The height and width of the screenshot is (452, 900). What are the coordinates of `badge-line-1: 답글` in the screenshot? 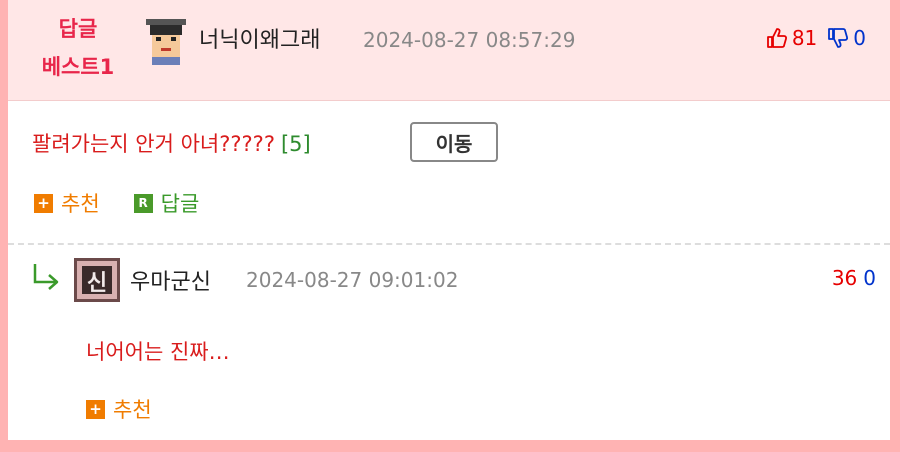 It's located at (78, 29).